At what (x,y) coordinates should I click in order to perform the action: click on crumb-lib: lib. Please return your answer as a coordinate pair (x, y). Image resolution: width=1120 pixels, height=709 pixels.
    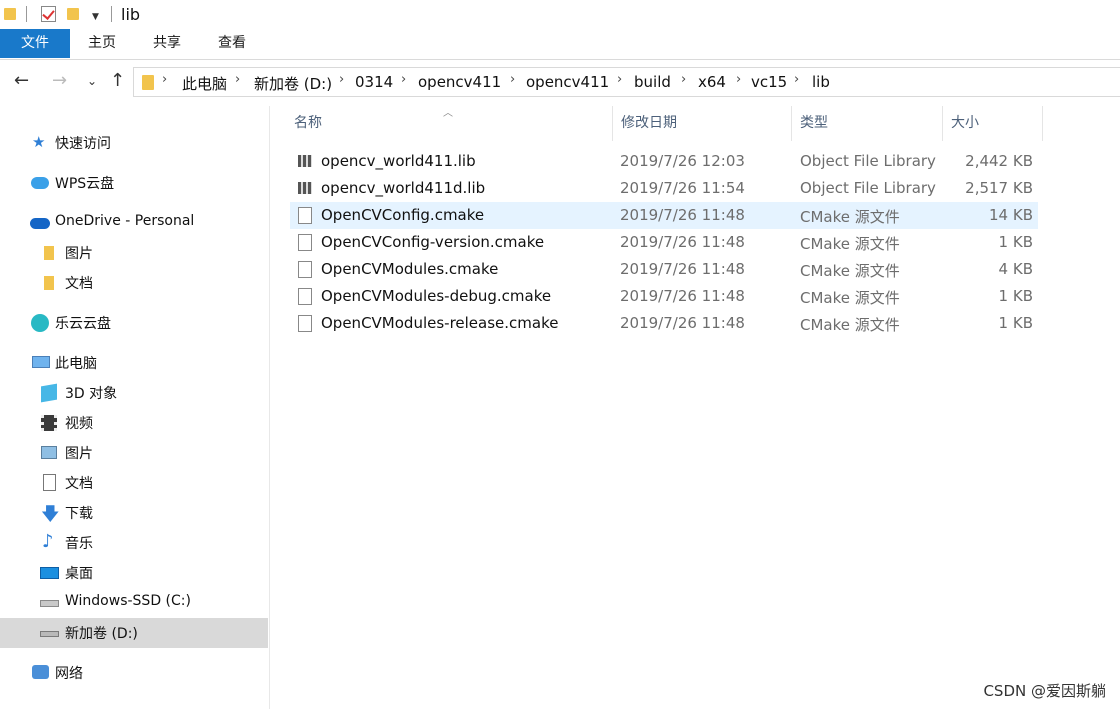
    Looking at the image, I should click on (821, 82).